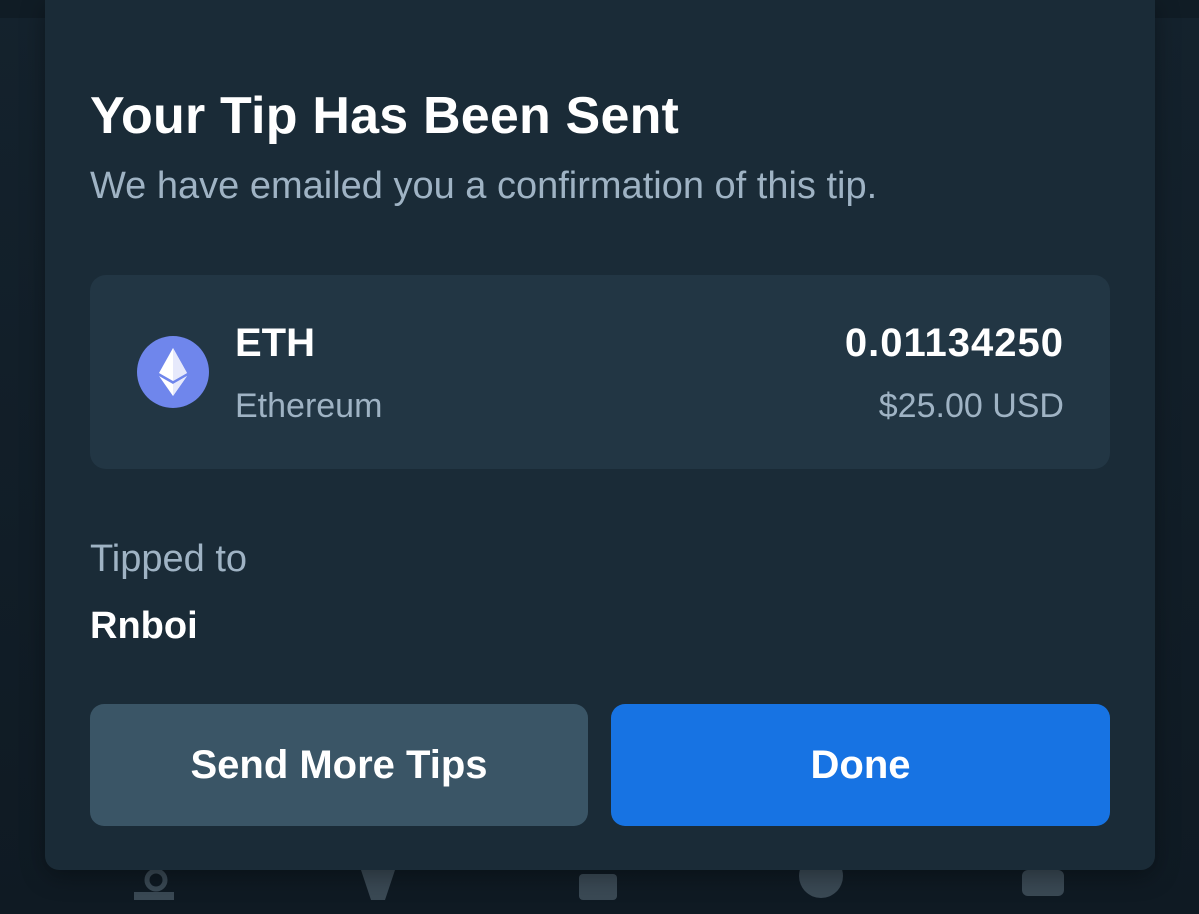  What do you see at coordinates (173, 372) in the screenshot?
I see `ethereum-icon` at bounding box center [173, 372].